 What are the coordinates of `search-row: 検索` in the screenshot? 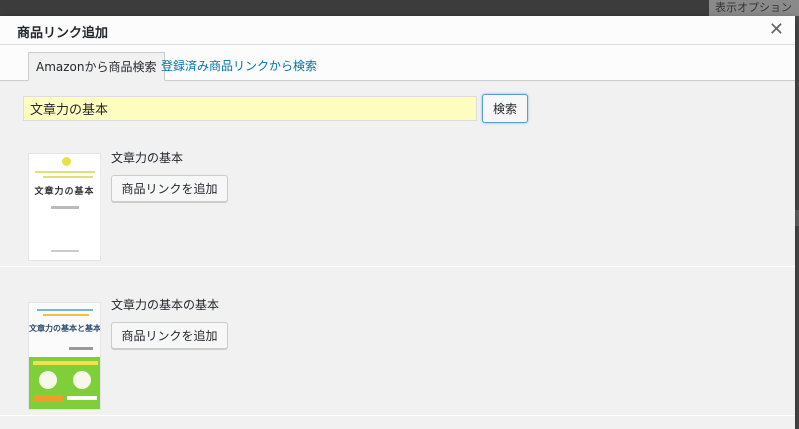 It's located at (397, 102).